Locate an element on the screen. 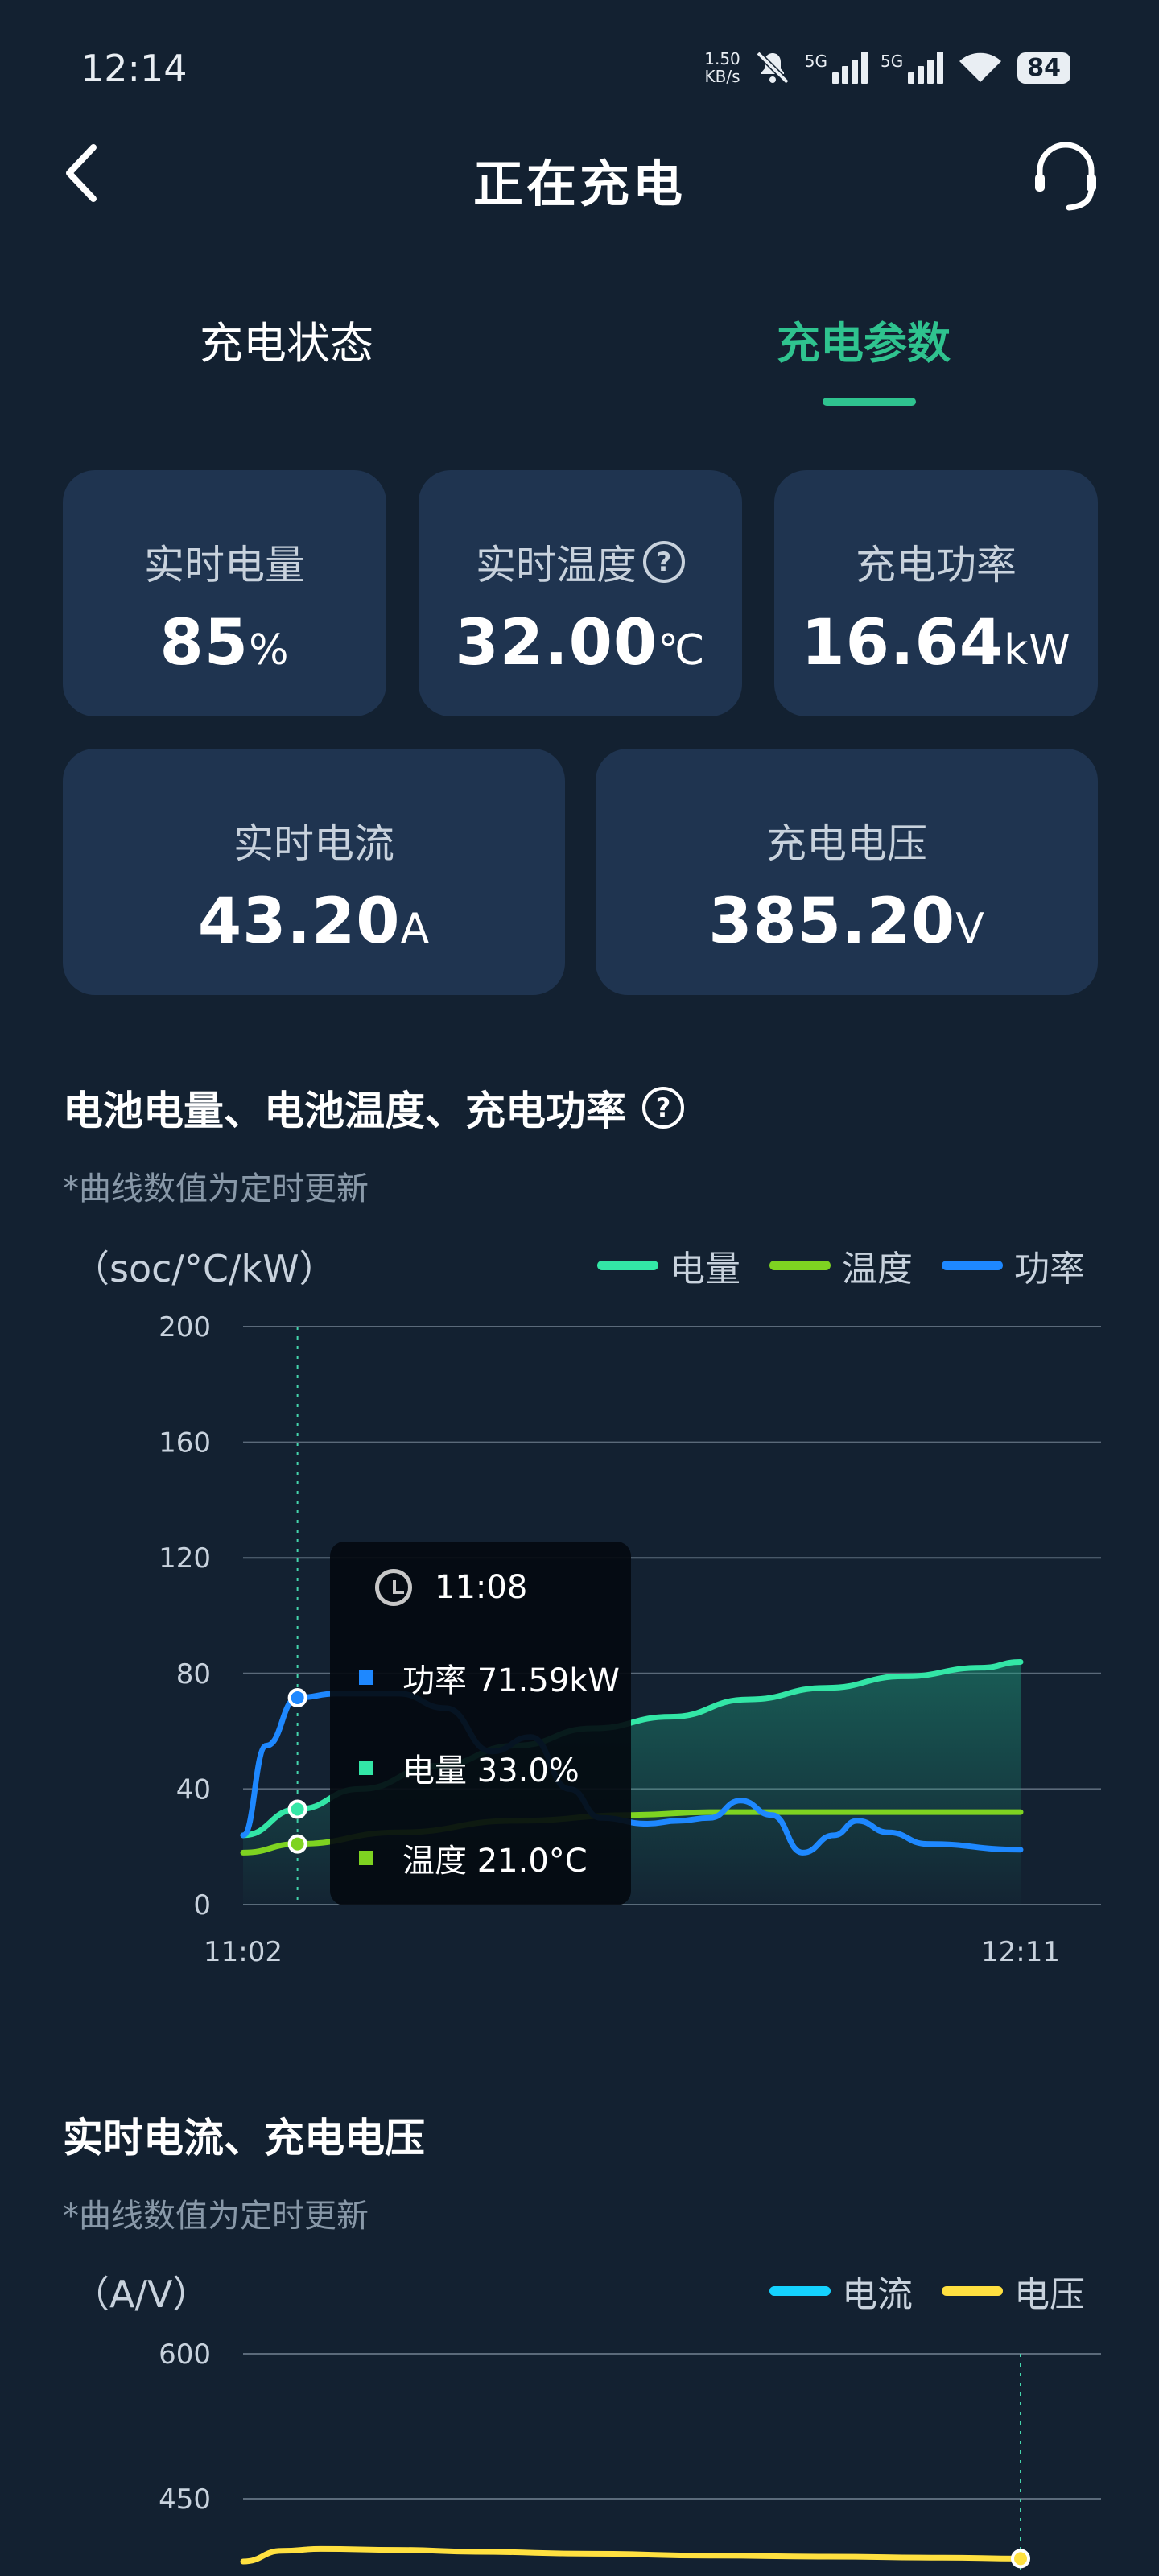 This screenshot has height=2576, width=1159. y-tick-label: 0 is located at coordinates (202, 1905).